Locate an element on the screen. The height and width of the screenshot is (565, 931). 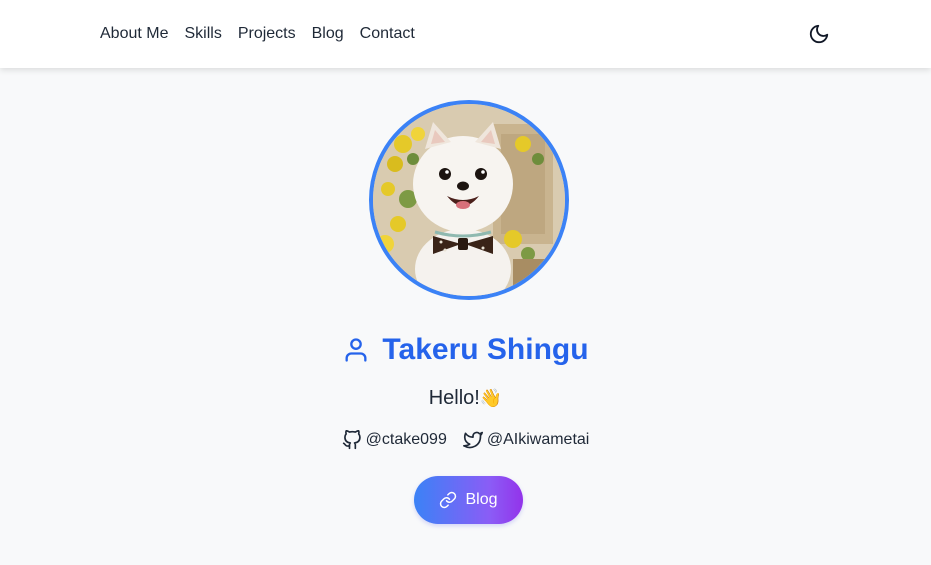
blog-button: Blog is located at coordinates (468, 500).